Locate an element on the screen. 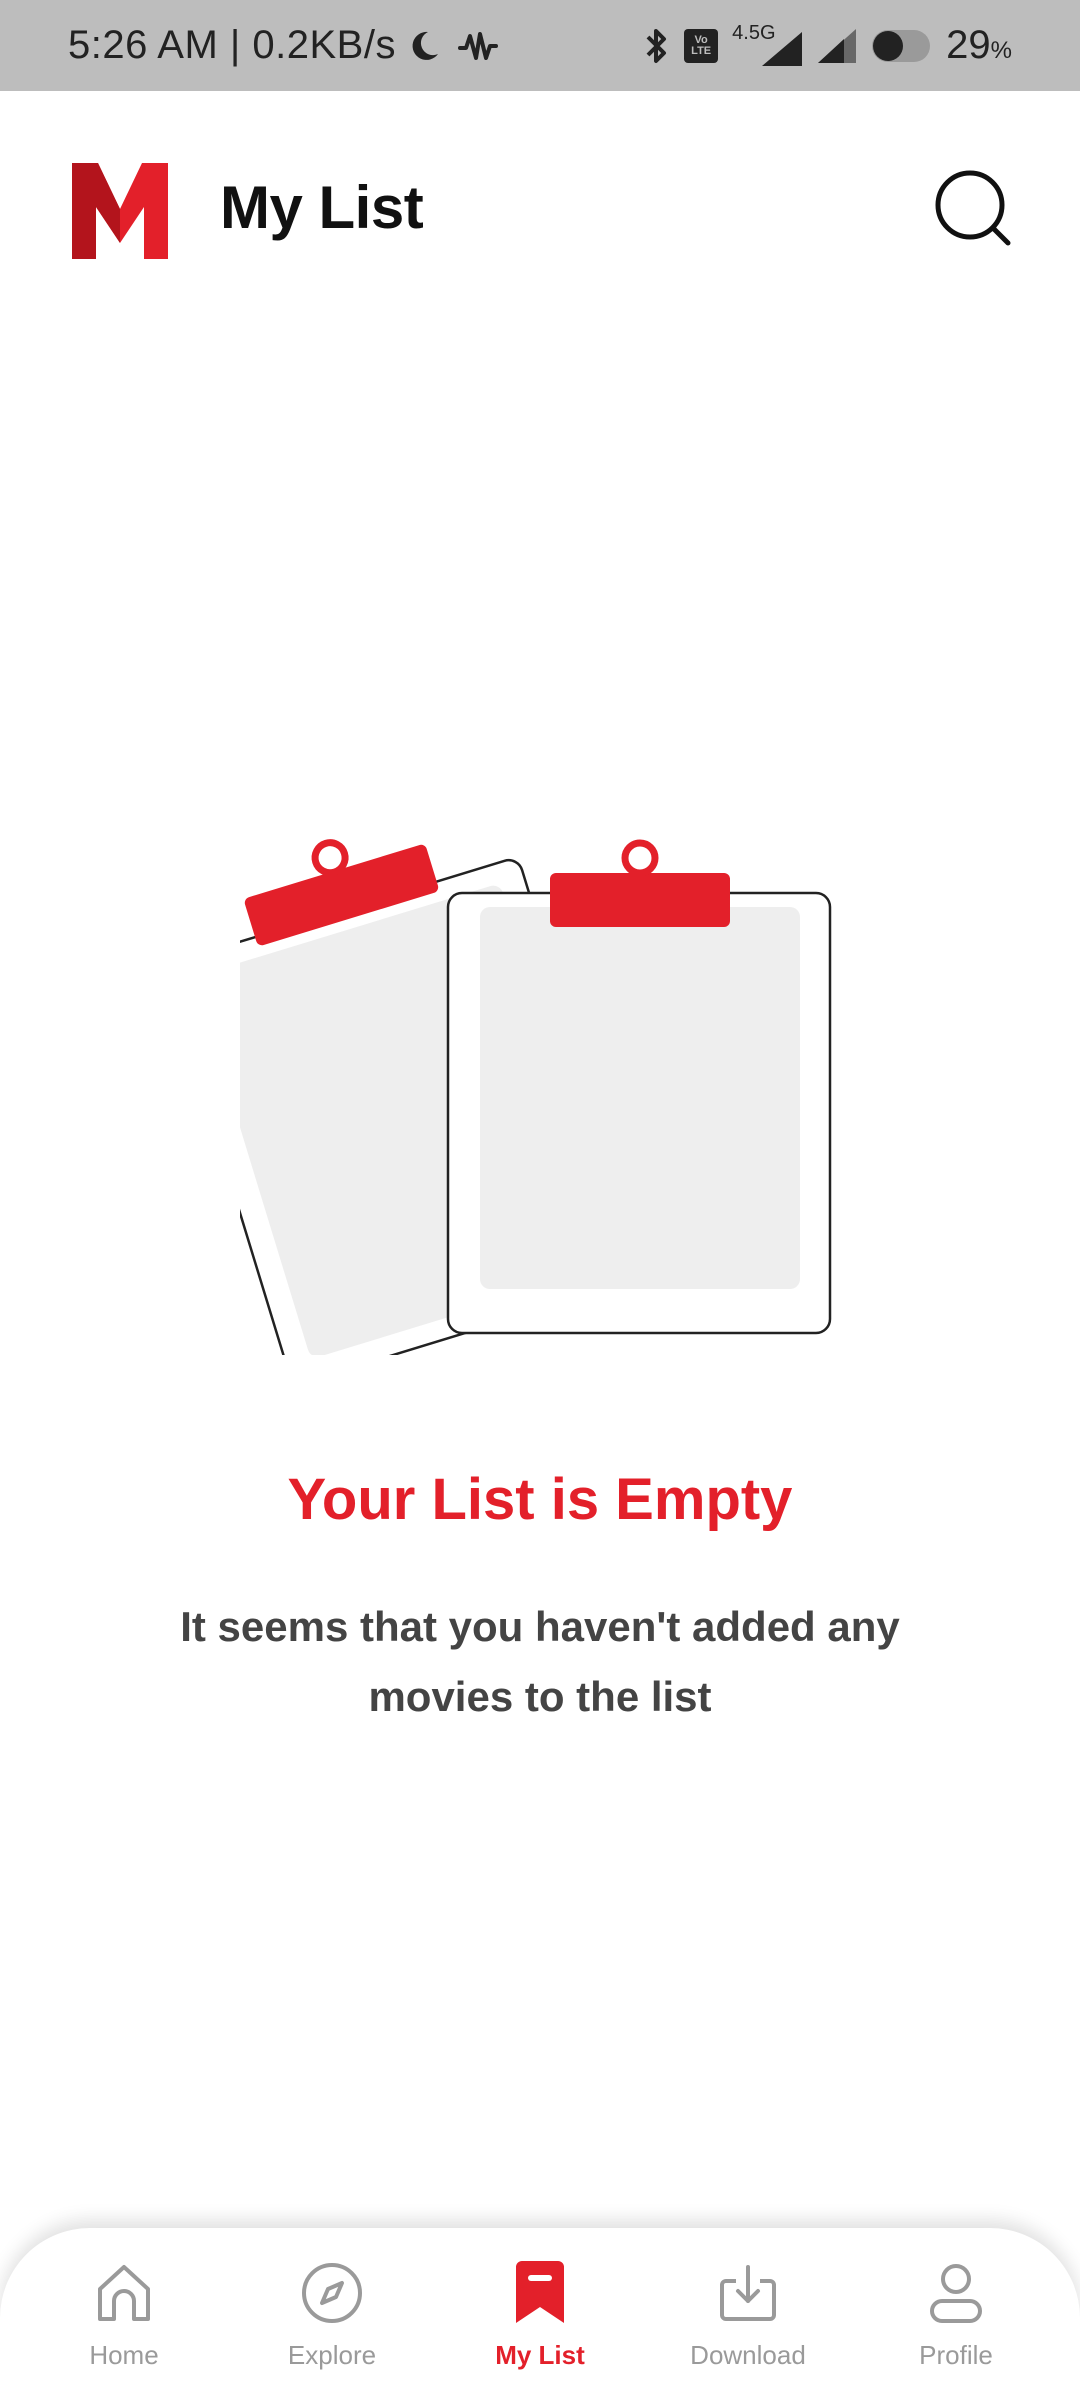 The width and height of the screenshot is (1080, 2400). home-icon is located at coordinates (124, 2293).